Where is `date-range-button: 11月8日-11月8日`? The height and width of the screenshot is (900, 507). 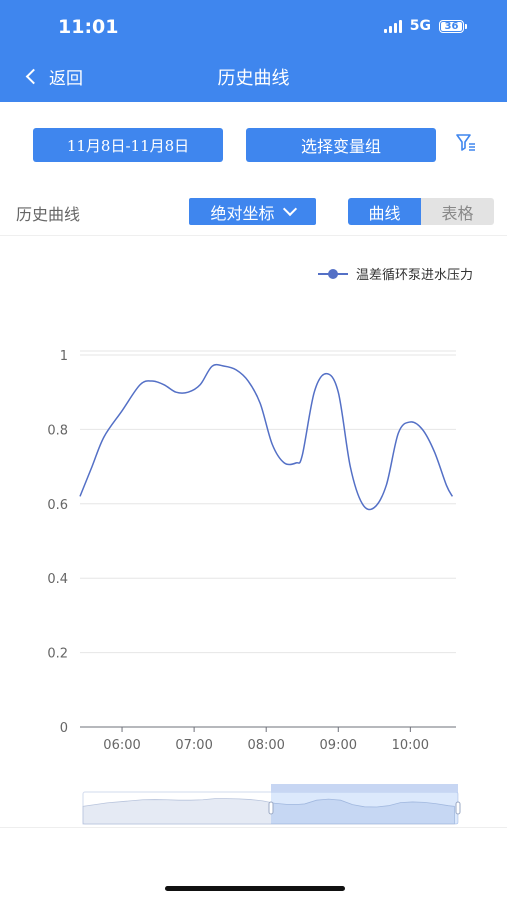
date-range-button: 11月8日-11月8日 is located at coordinates (128, 145).